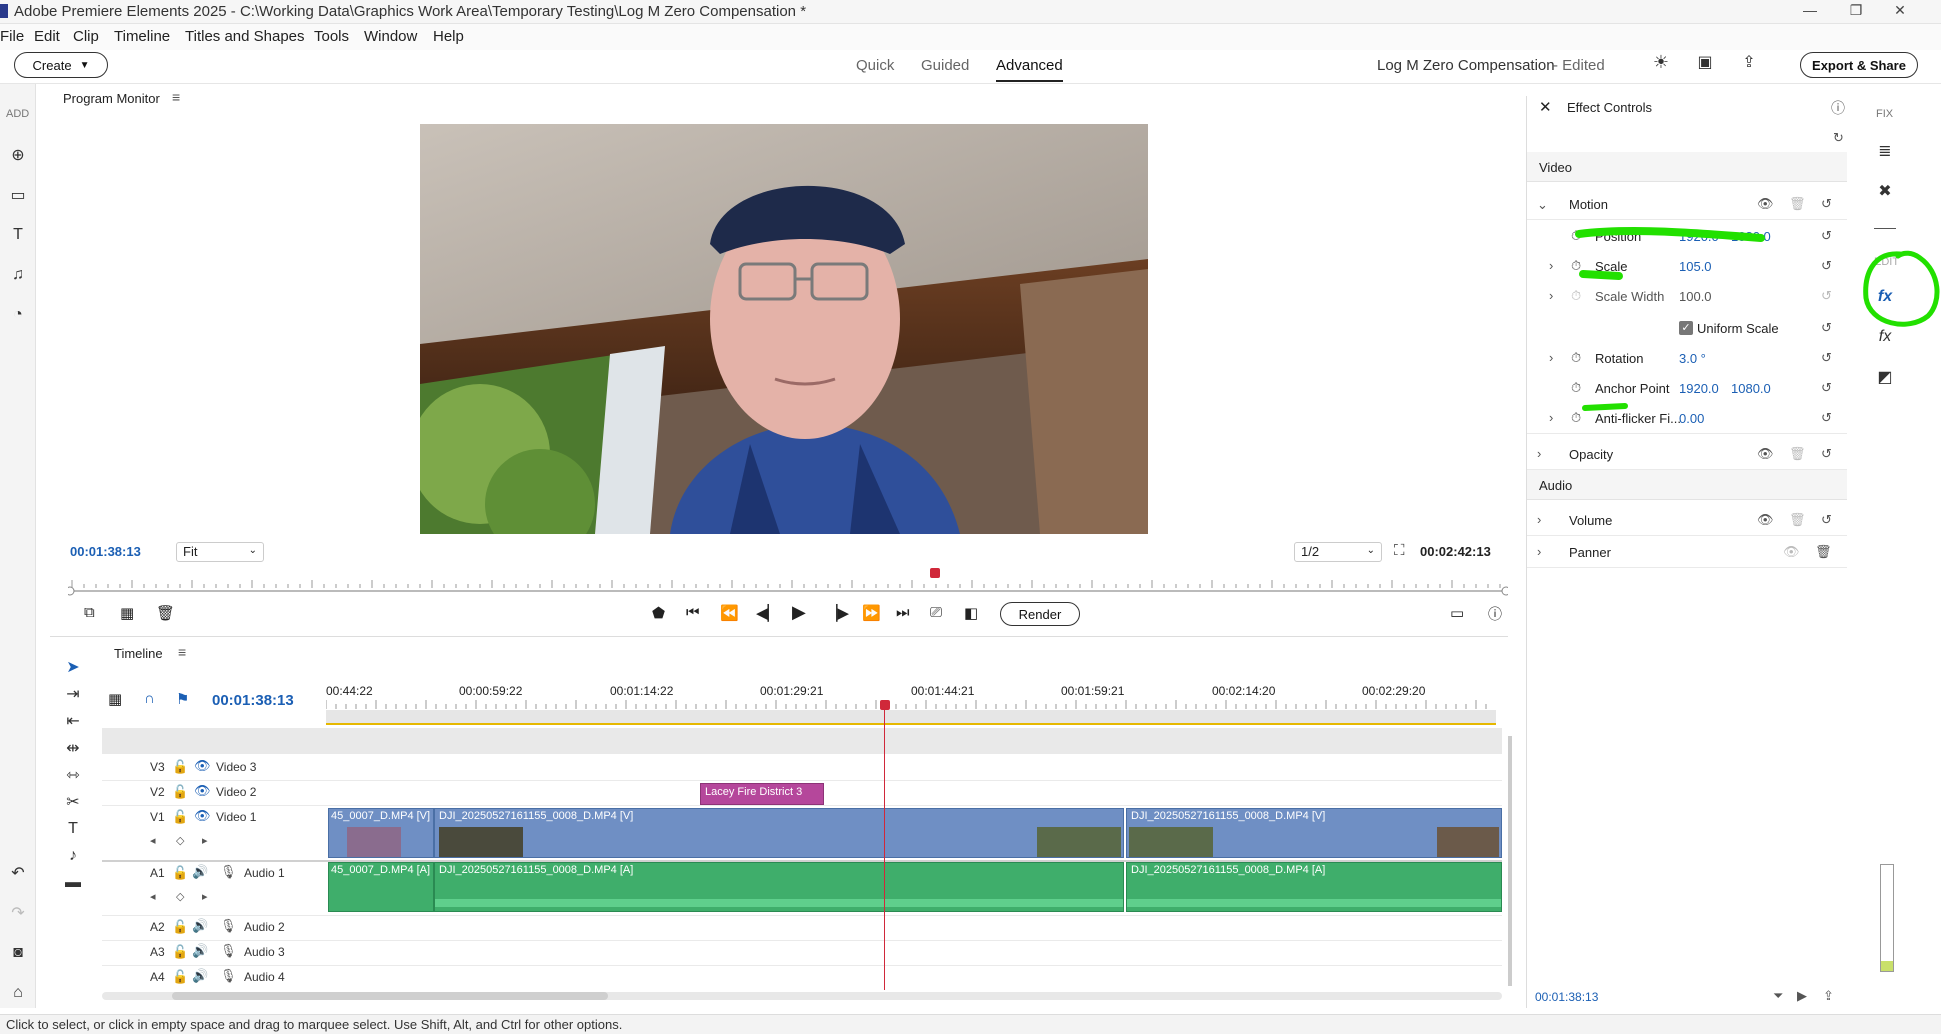  I want to click on menu-clip: Clip, so click(86, 36).